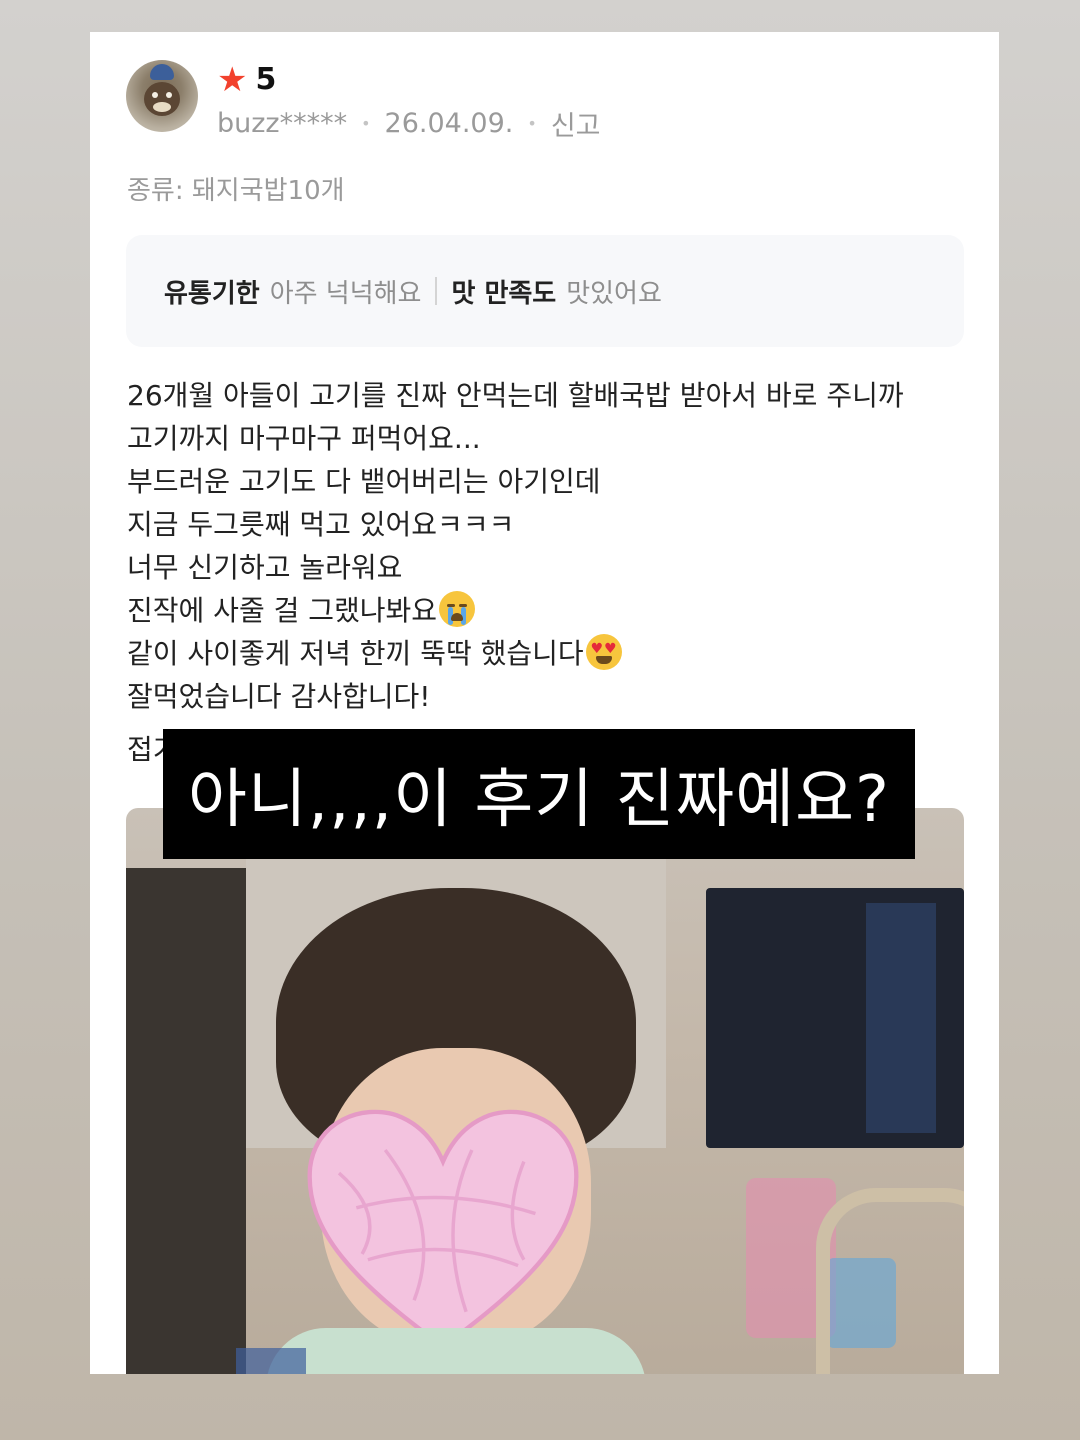 The width and height of the screenshot is (1080, 1440). I want to click on crying-face-icon, so click(457, 609).